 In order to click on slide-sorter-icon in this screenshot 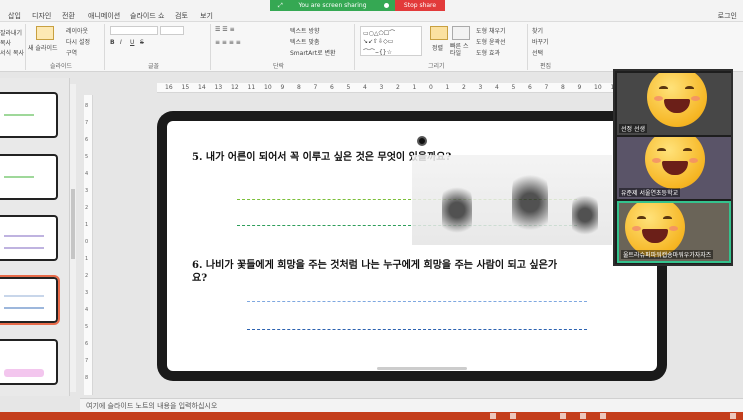, I will do `click(583, 416)`.